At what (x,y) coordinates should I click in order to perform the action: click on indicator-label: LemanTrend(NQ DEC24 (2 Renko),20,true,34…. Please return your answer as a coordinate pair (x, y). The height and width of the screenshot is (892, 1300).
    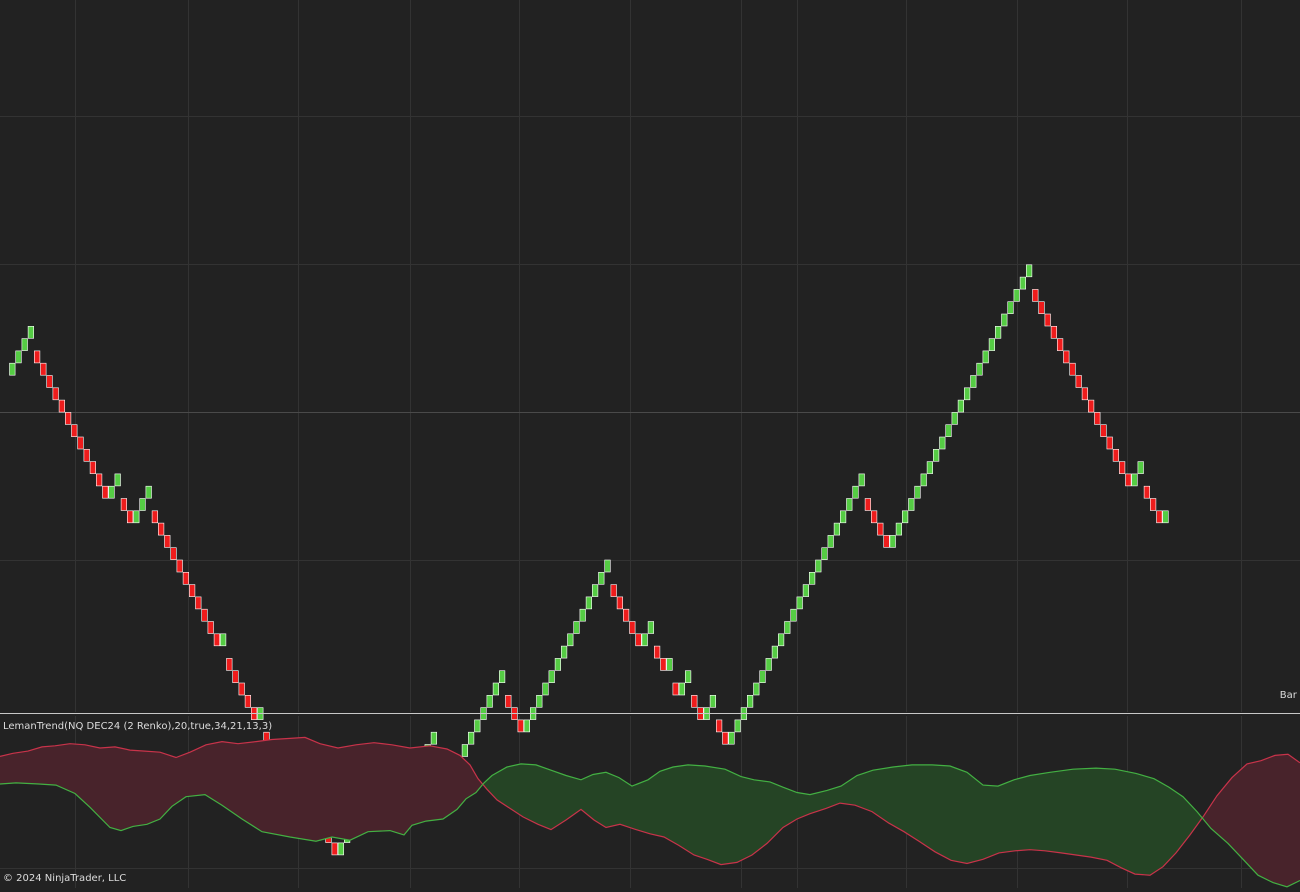
    Looking at the image, I should click on (138, 726).